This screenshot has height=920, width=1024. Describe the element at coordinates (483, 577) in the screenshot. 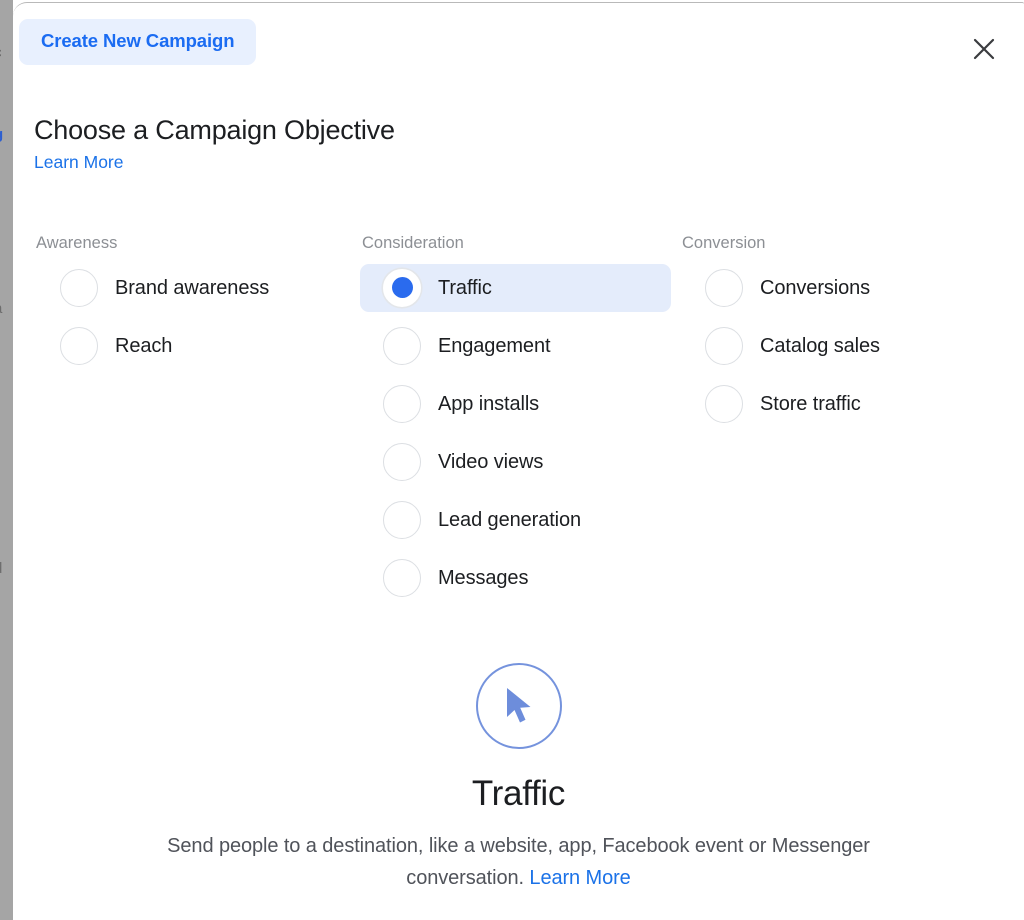

I see `objective-label-messages: Messages` at that location.